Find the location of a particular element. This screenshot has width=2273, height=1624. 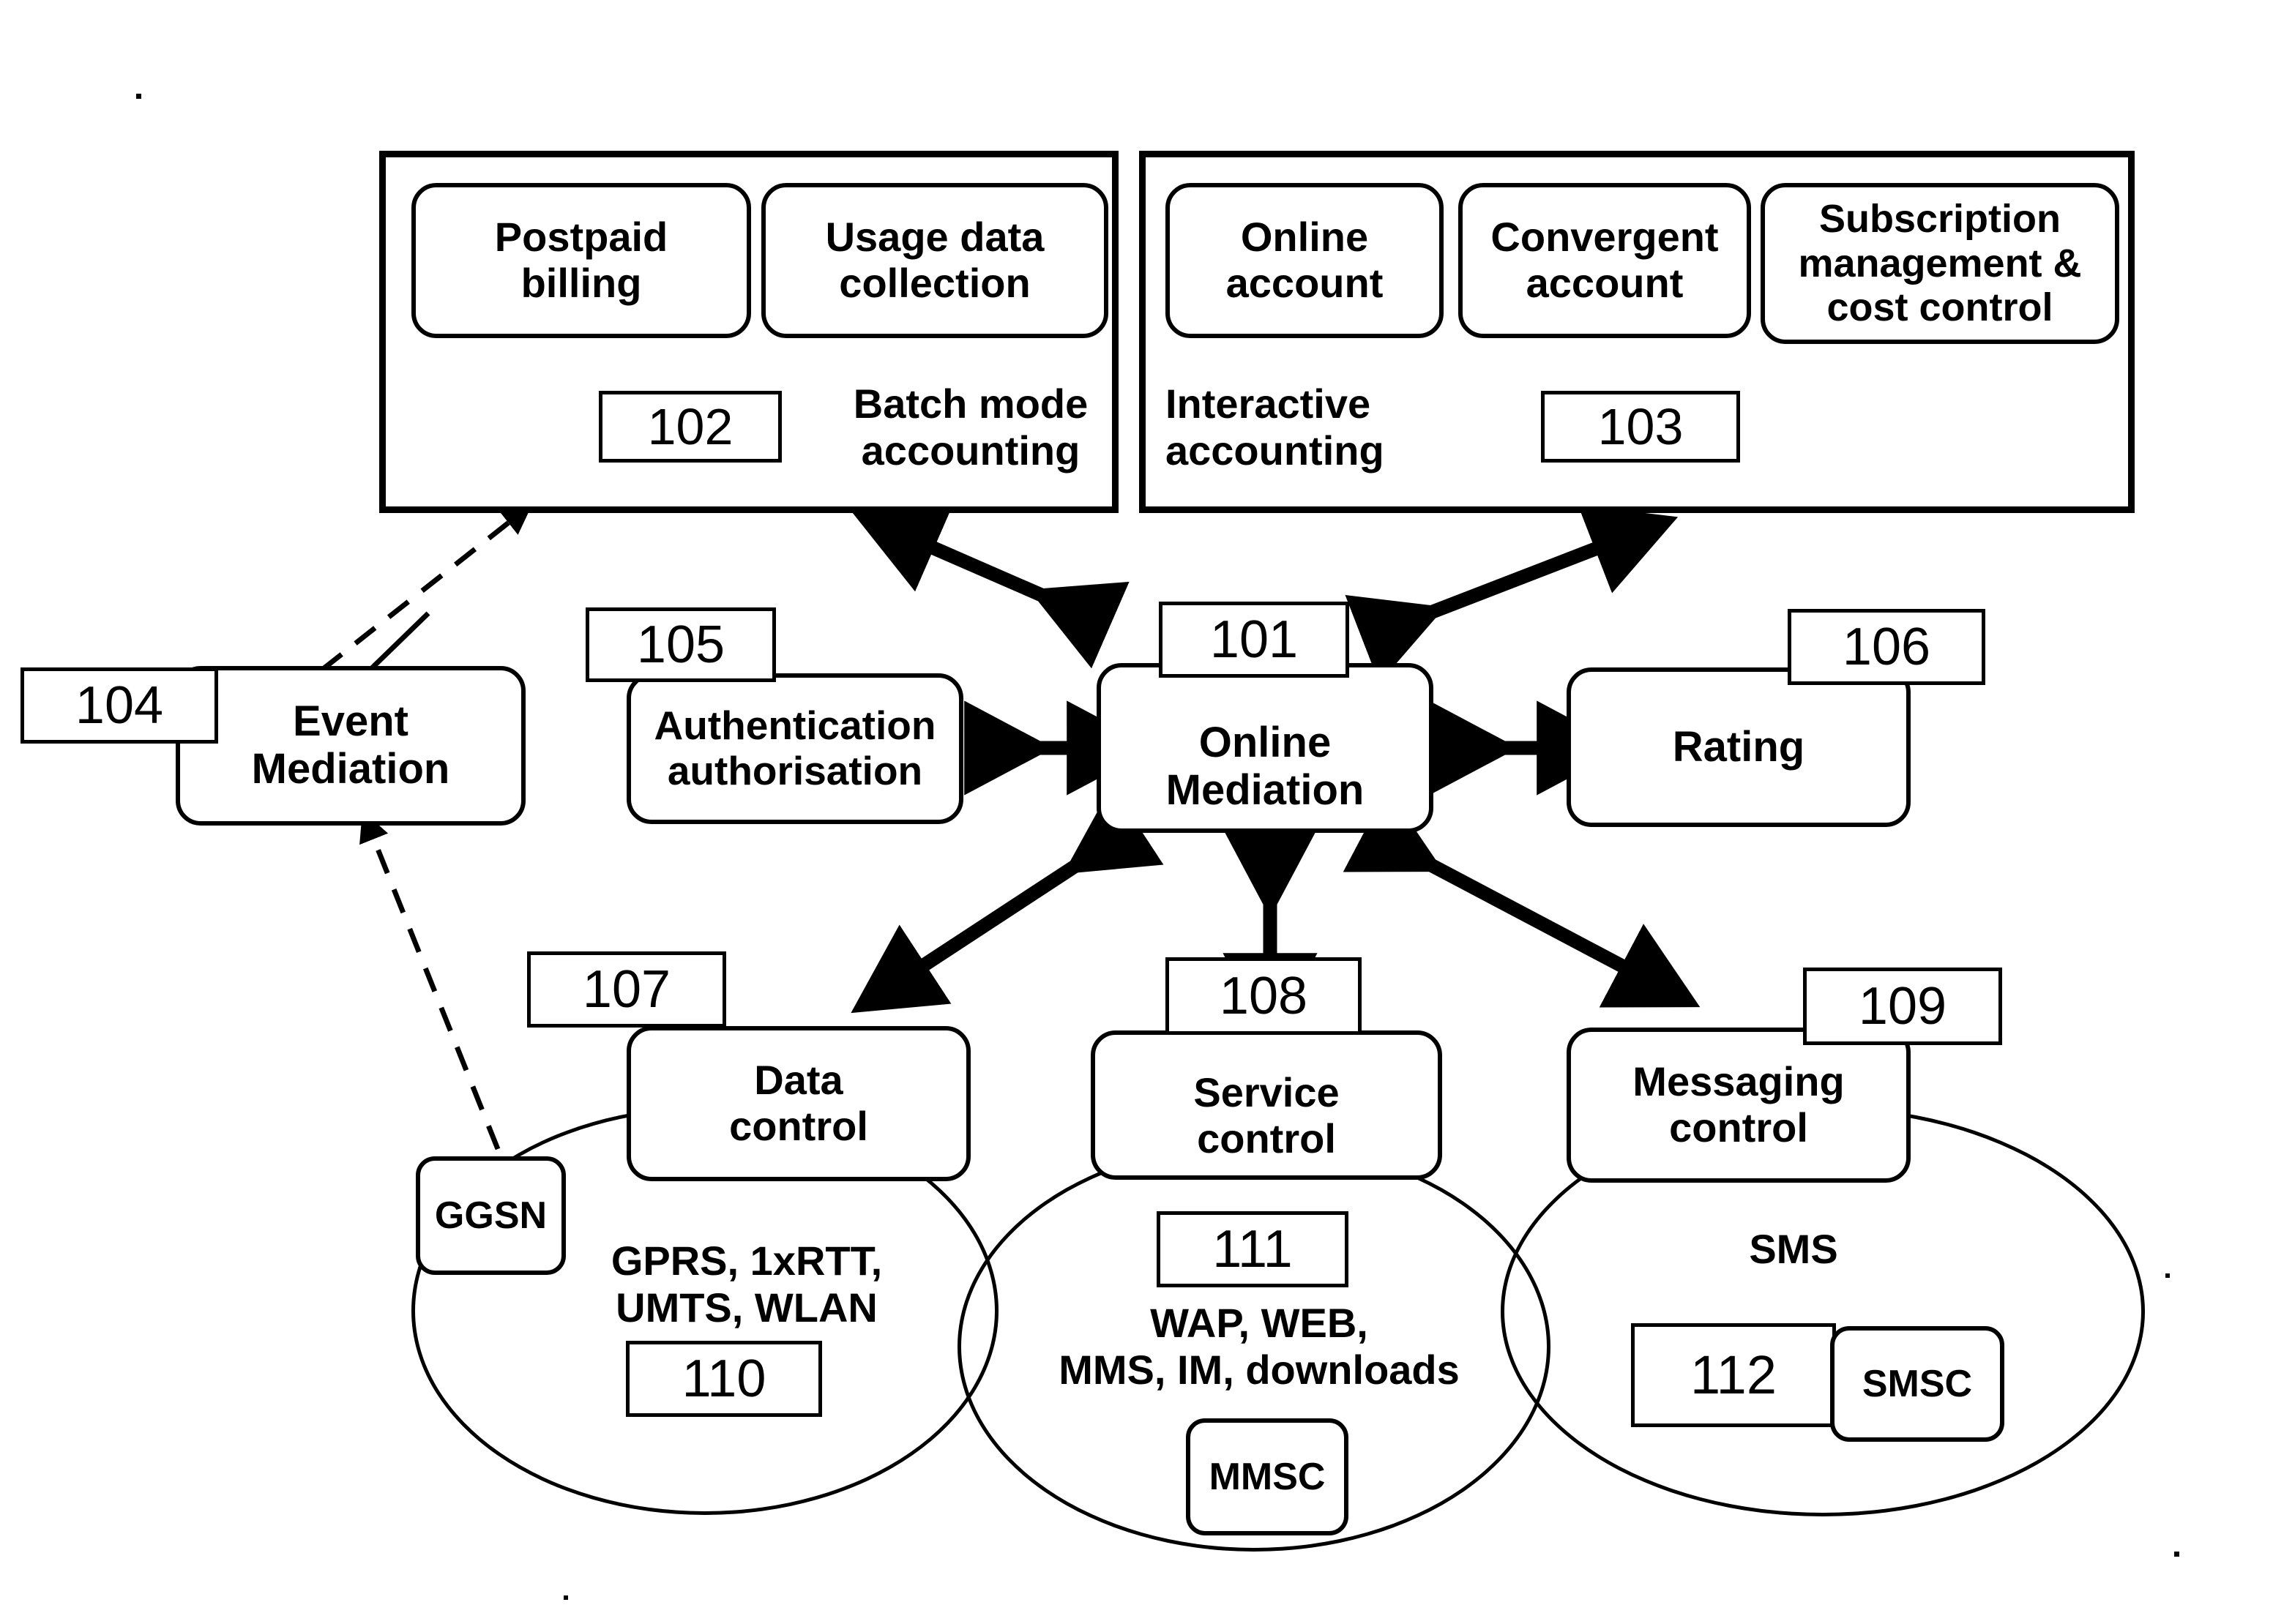

box-convergent-account-label: Convergent account is located at coordinates (1604, 260).